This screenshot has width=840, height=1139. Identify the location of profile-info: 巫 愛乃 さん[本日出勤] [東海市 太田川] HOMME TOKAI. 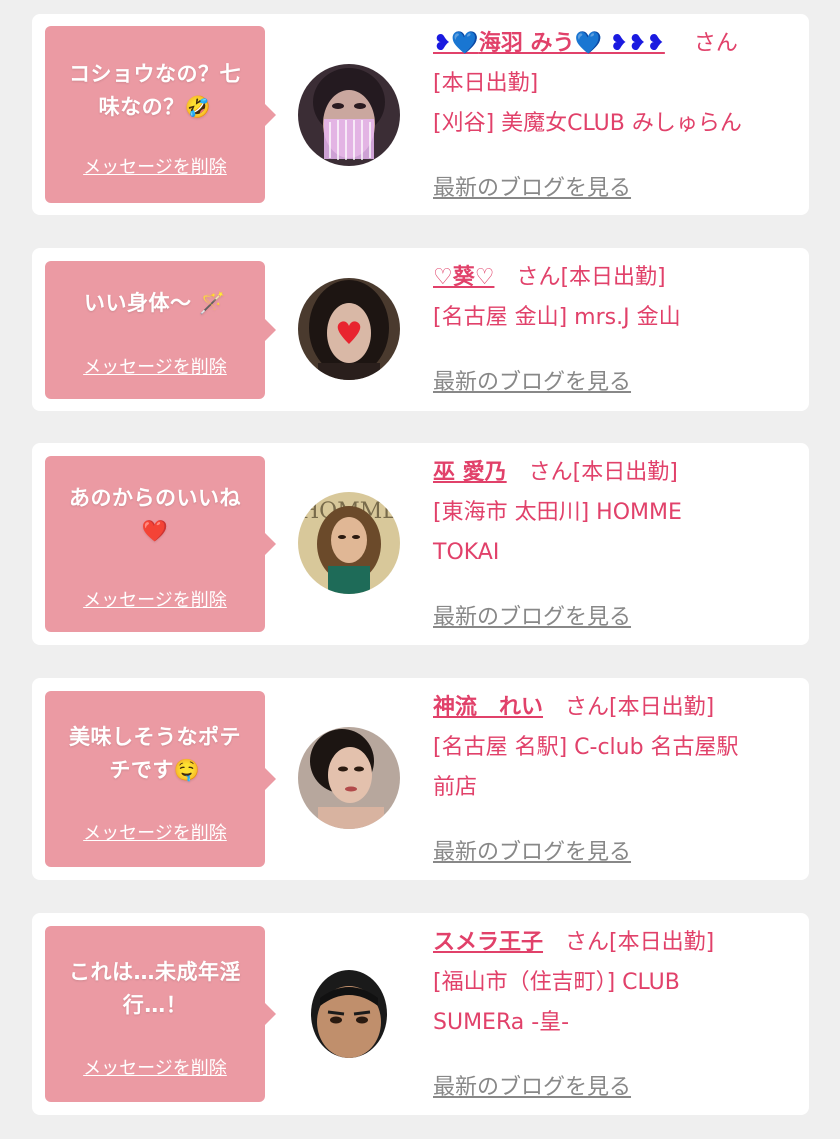
(618, 513).